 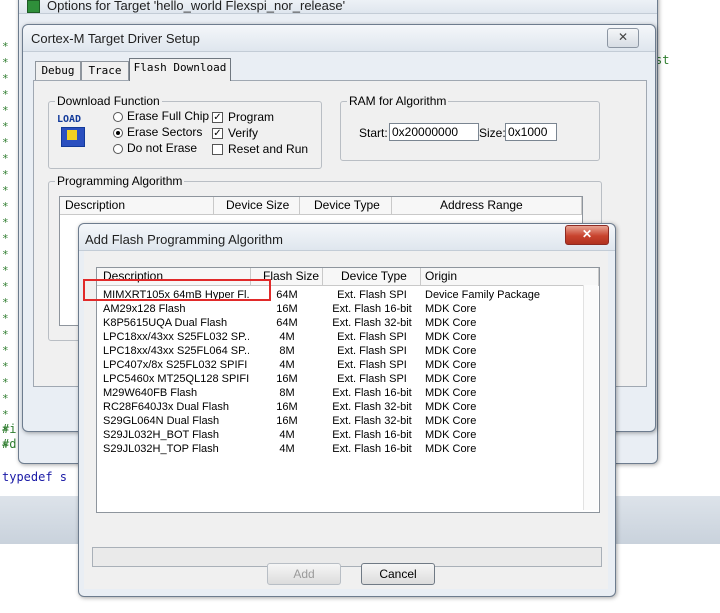 I want to click on keil-app-icon, so click(x=33, y=6).